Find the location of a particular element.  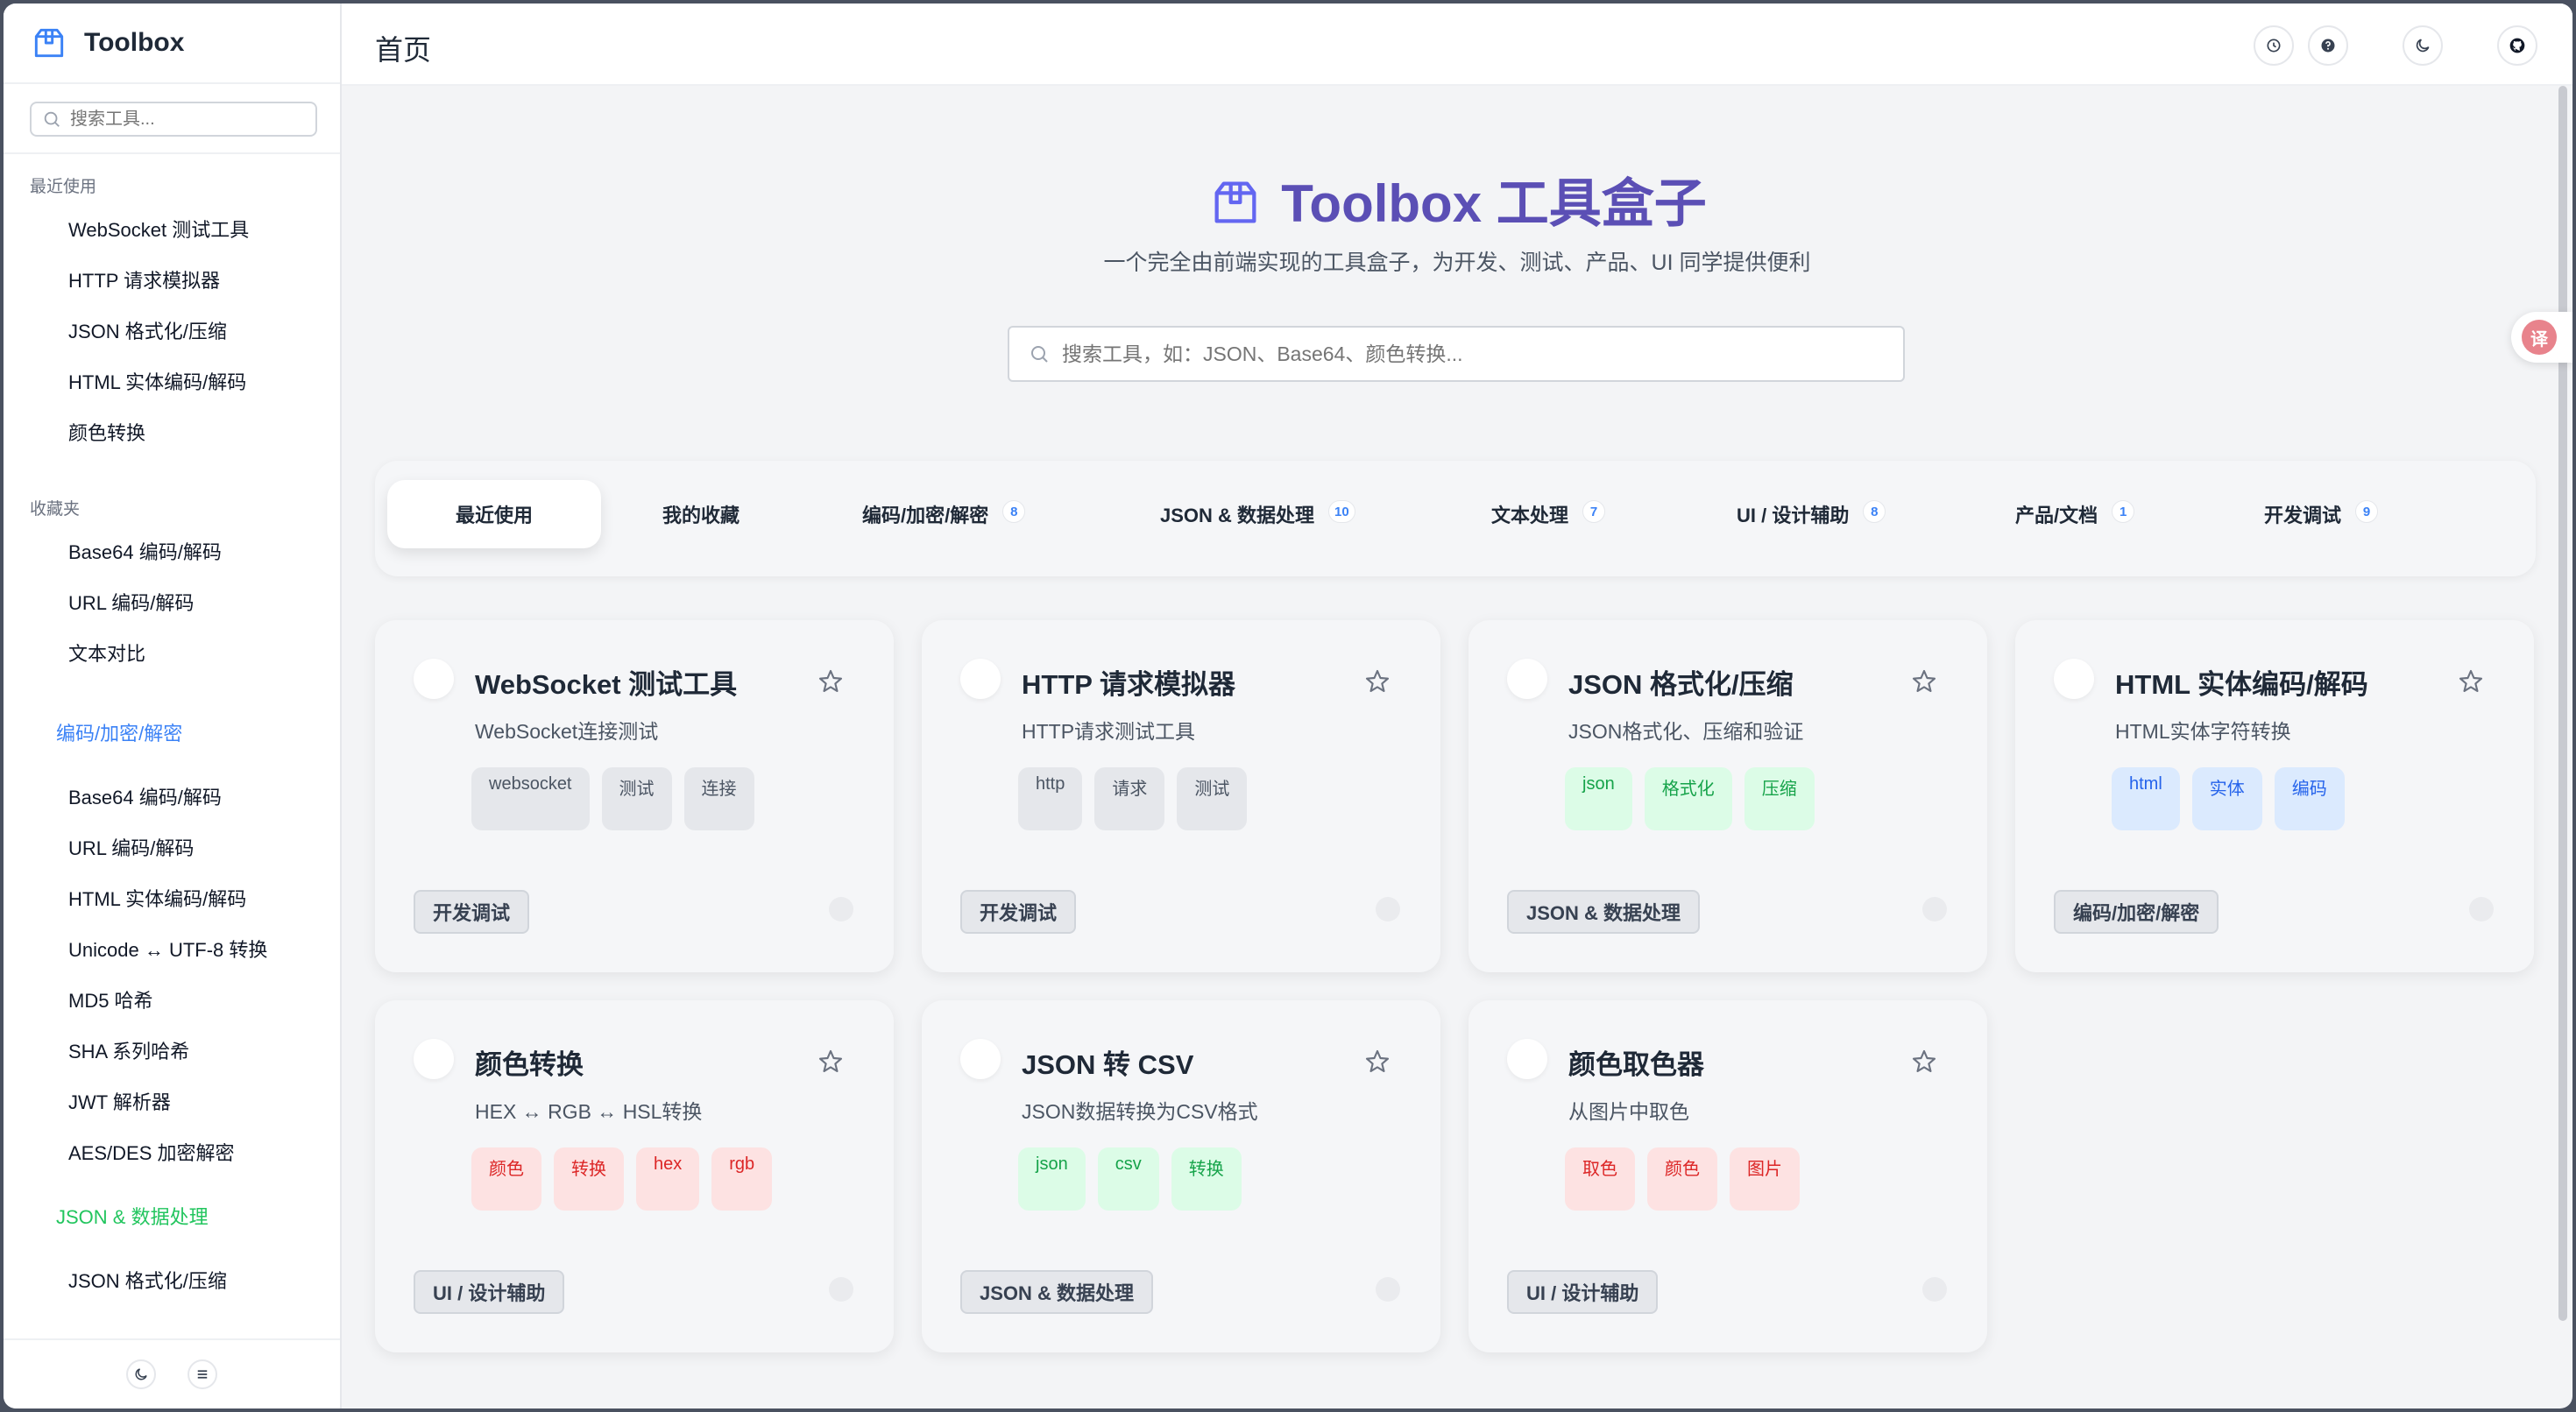

sidebar-item-tool: MD5 哈希 is located at coordinates (172, 1002).